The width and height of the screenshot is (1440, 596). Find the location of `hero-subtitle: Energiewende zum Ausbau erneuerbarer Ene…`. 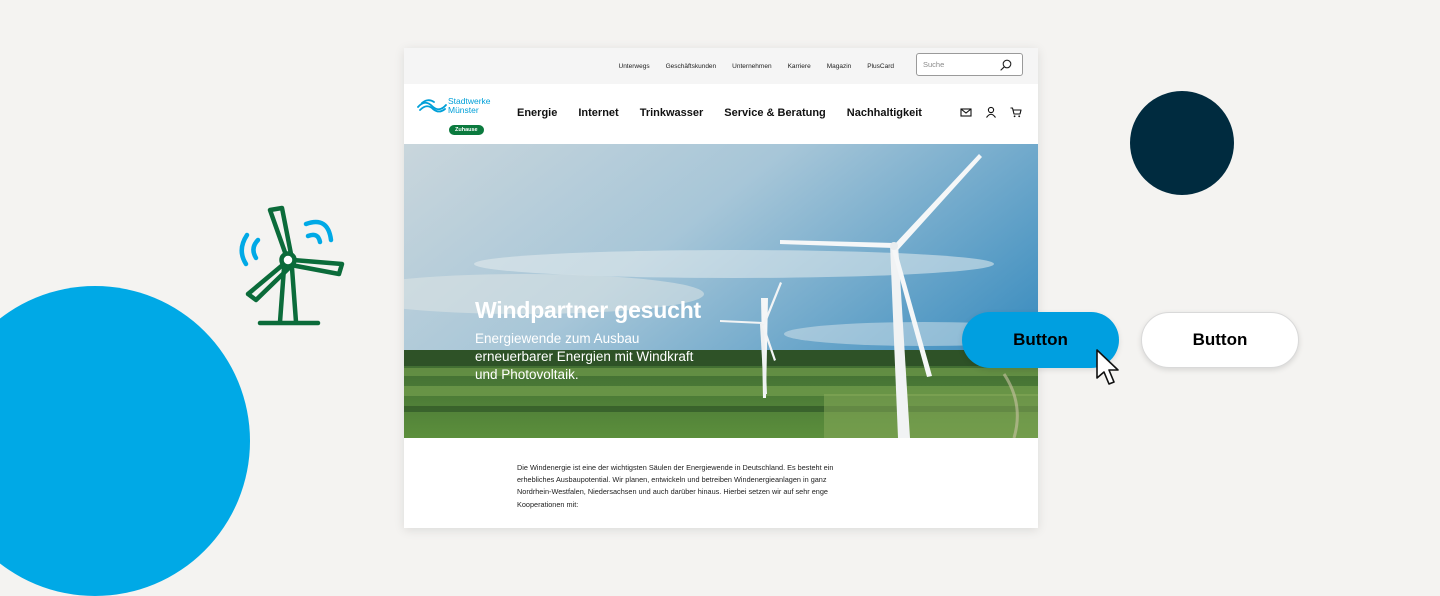

hero-subtitle: Energiewende zum Ausbau erneuerbarer Ene… is located at coordinates (584, 356).